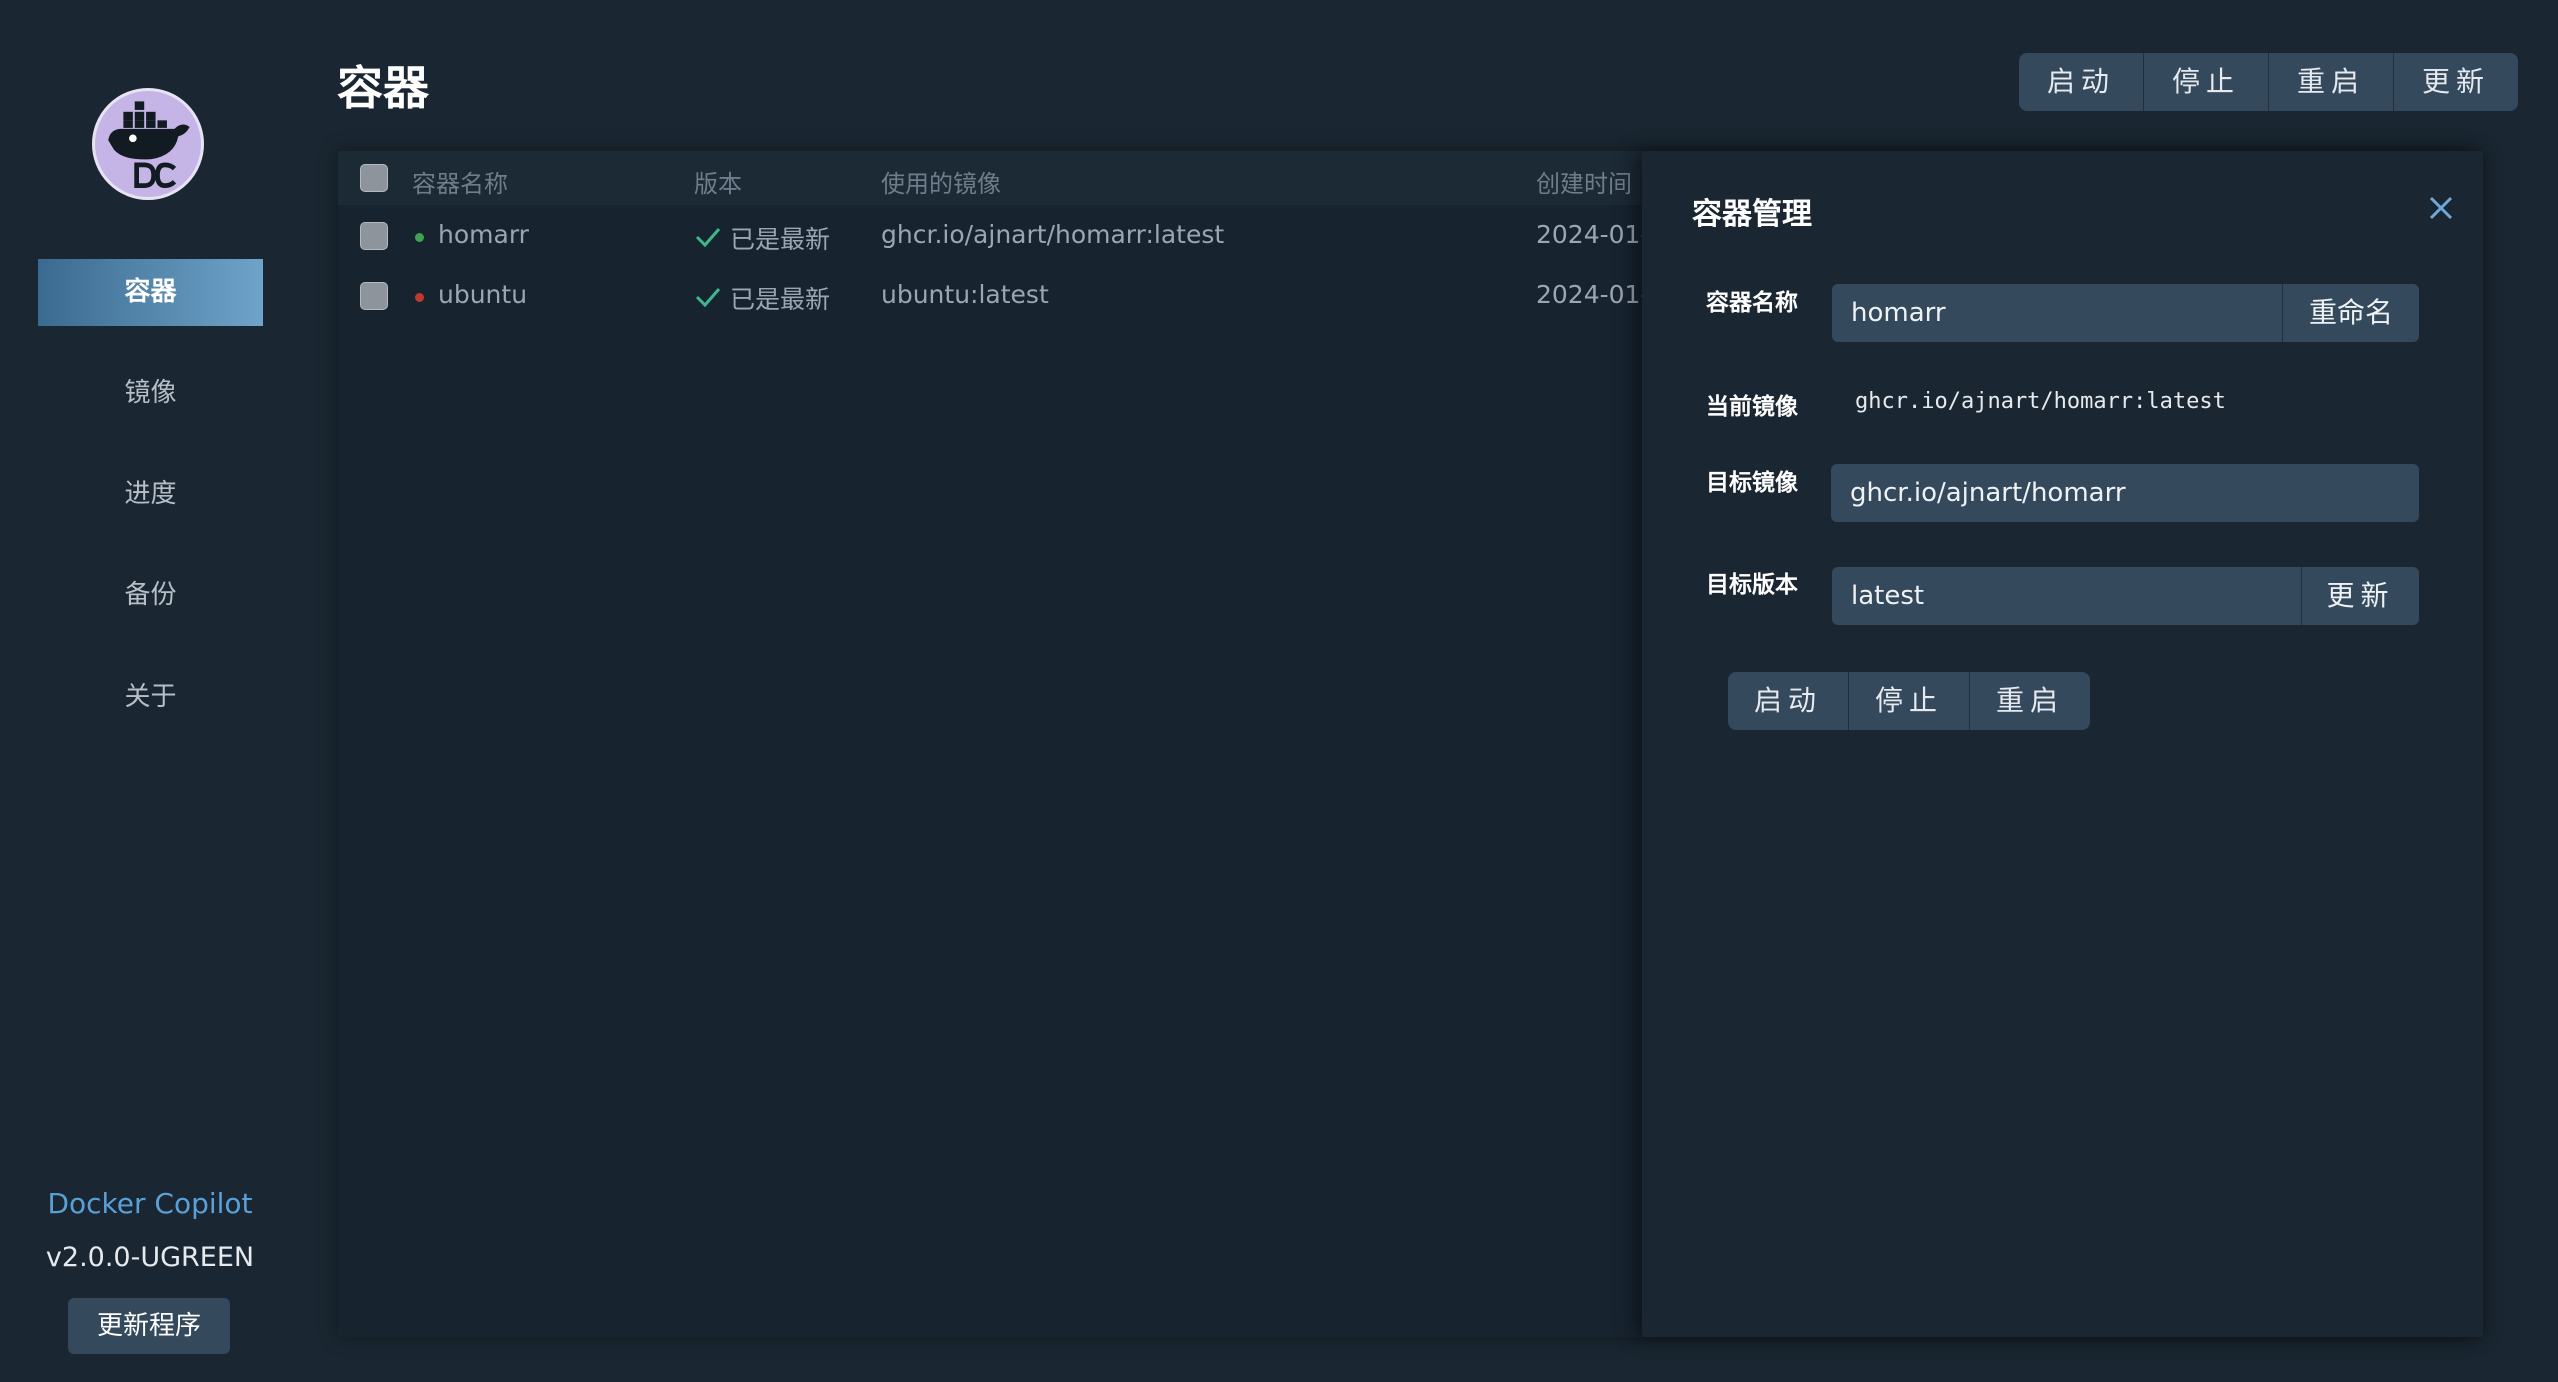  I want to click on drawer-update-button: 更新, so click(2360, 596).